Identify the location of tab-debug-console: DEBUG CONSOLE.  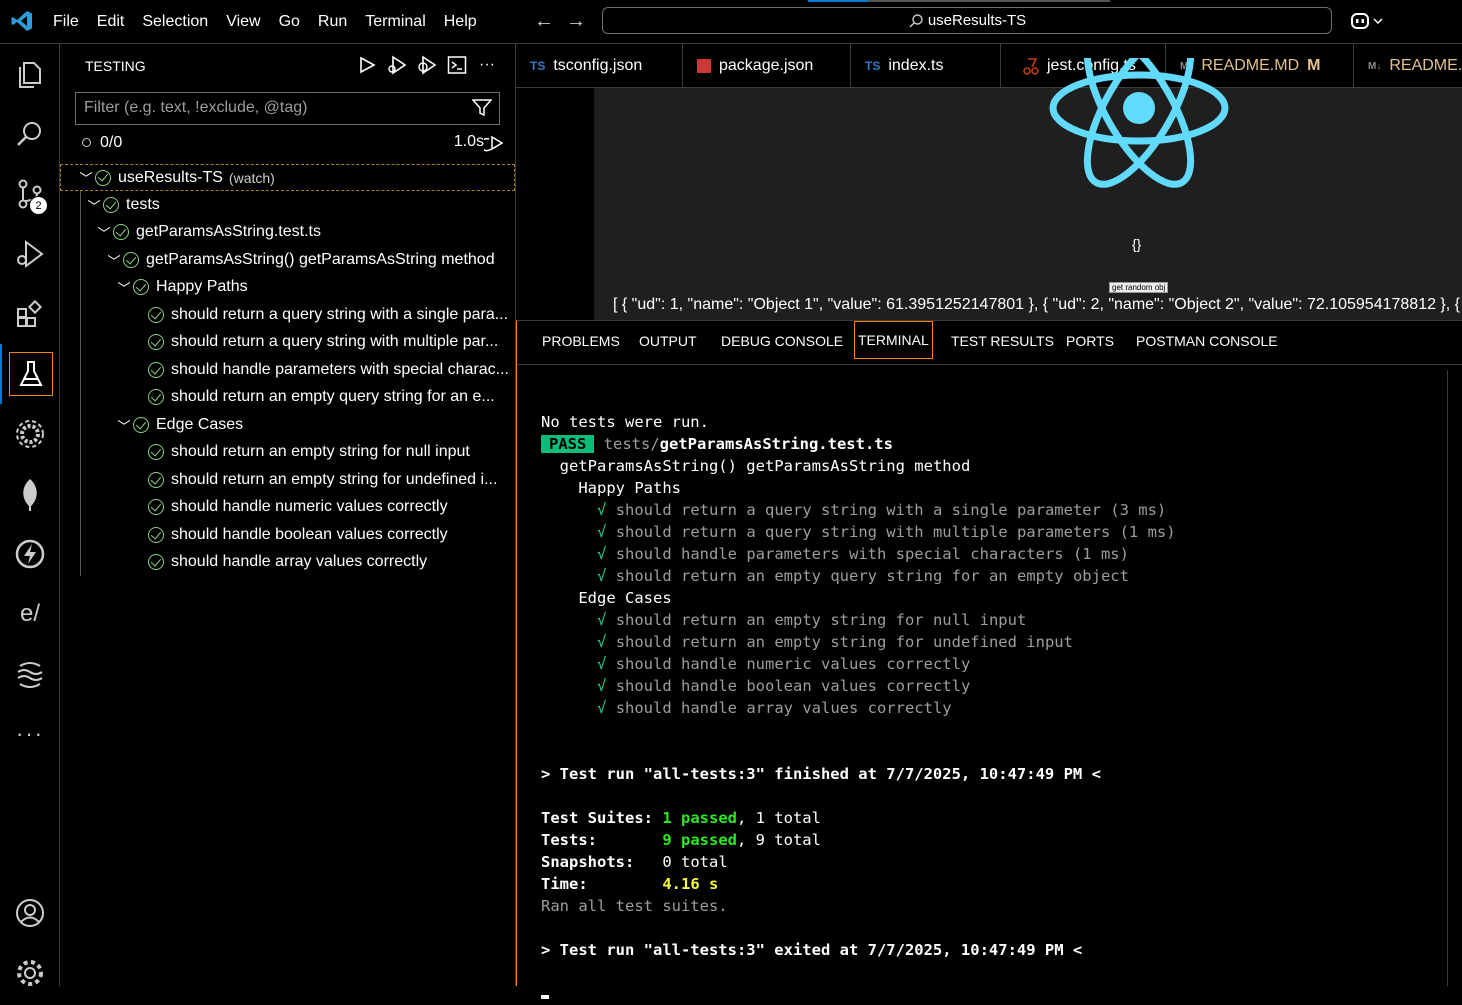
(782, 341).